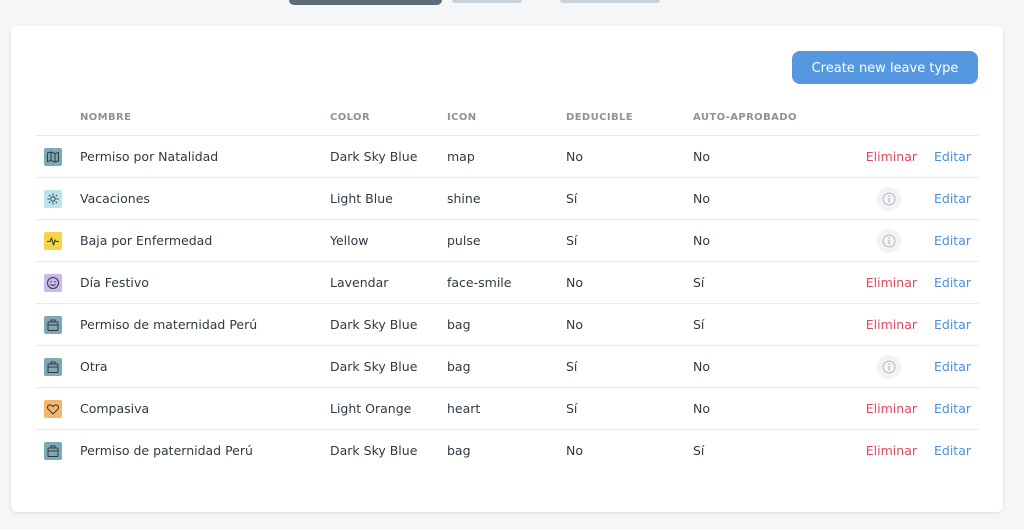  I want to click on leave-type-icon-name: face-smile, so click(506, 282).